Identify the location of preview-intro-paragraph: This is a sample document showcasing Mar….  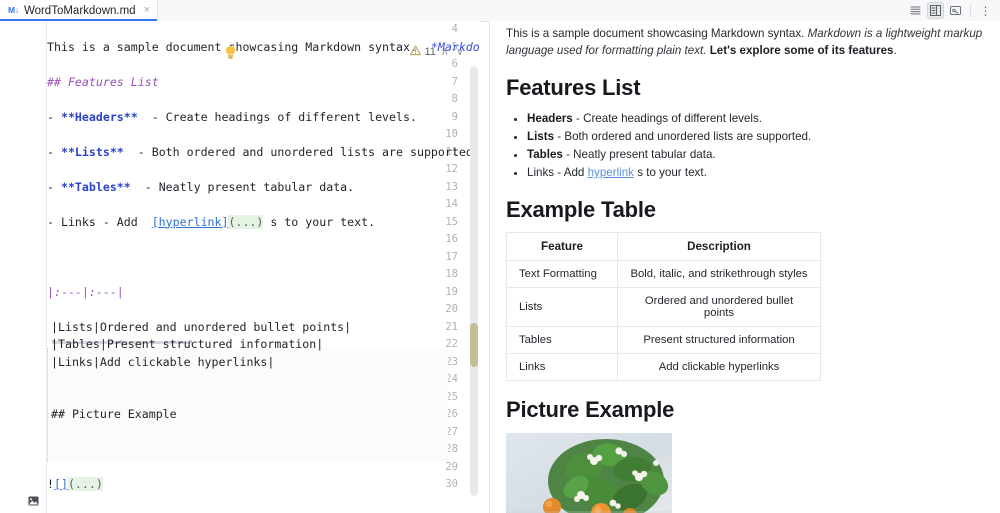
(746, 42).